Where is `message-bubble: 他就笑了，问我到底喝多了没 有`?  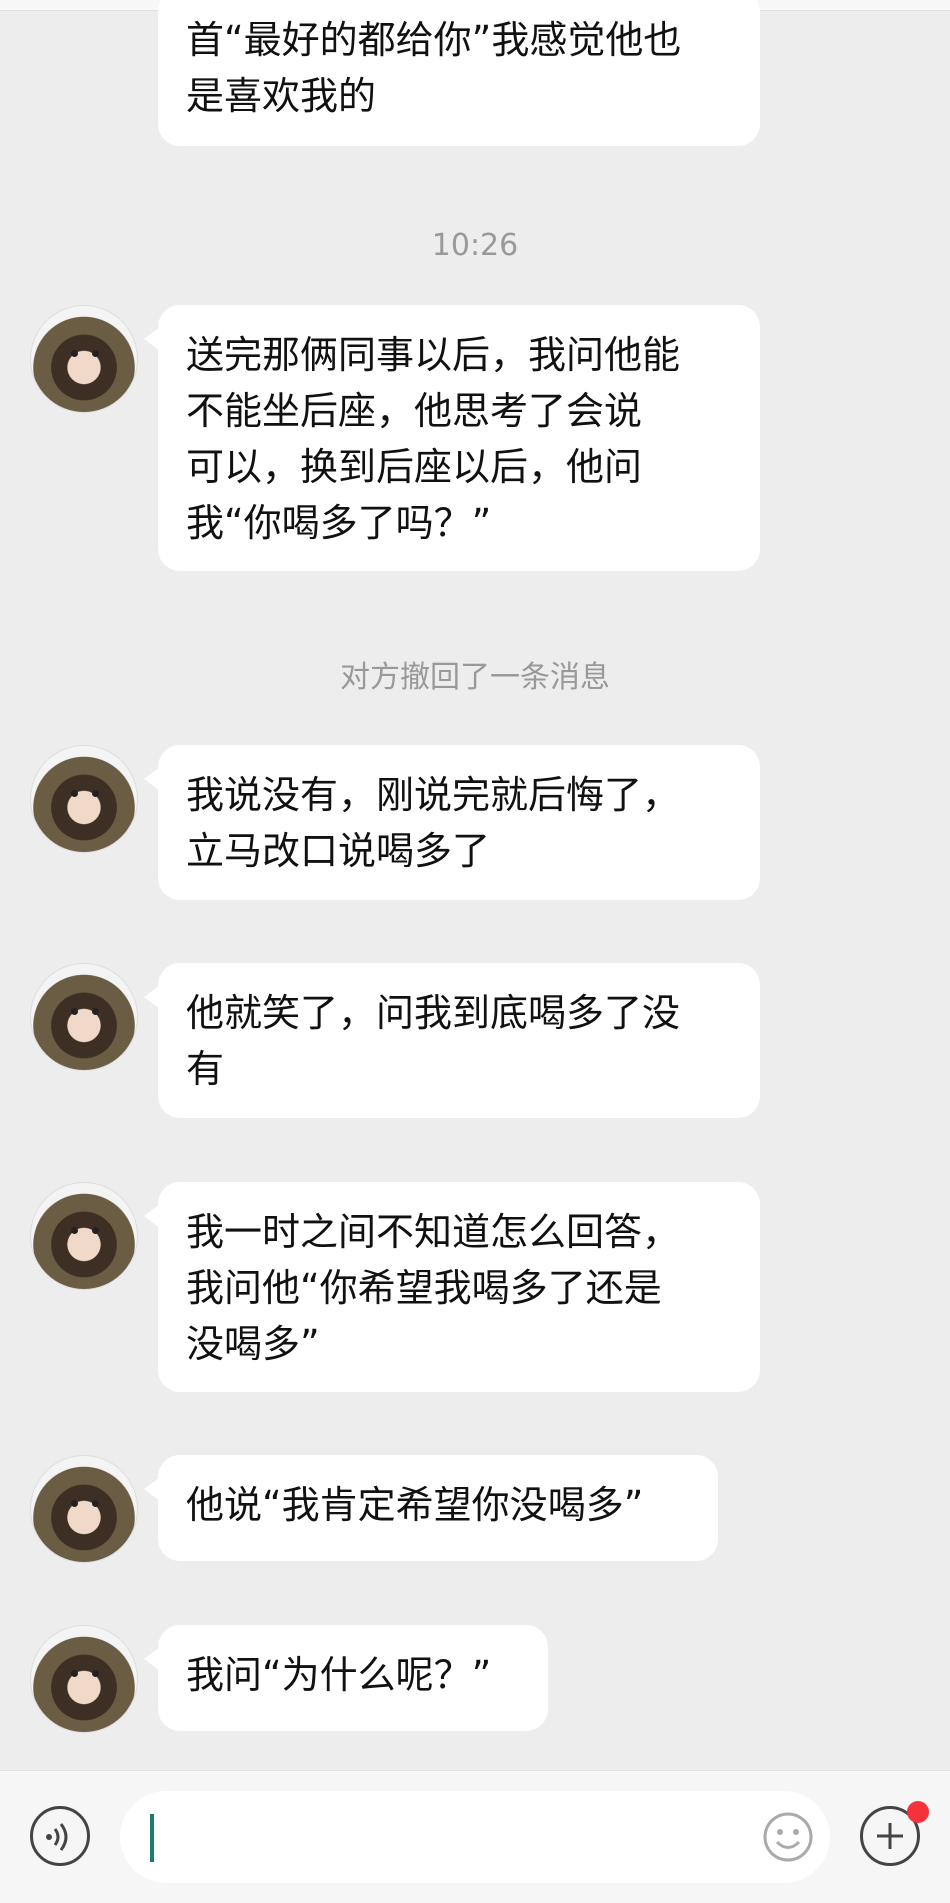 message-bubble: 他就笑了，问我到底喝多了没 有 is located at coordinates (452, 1040).